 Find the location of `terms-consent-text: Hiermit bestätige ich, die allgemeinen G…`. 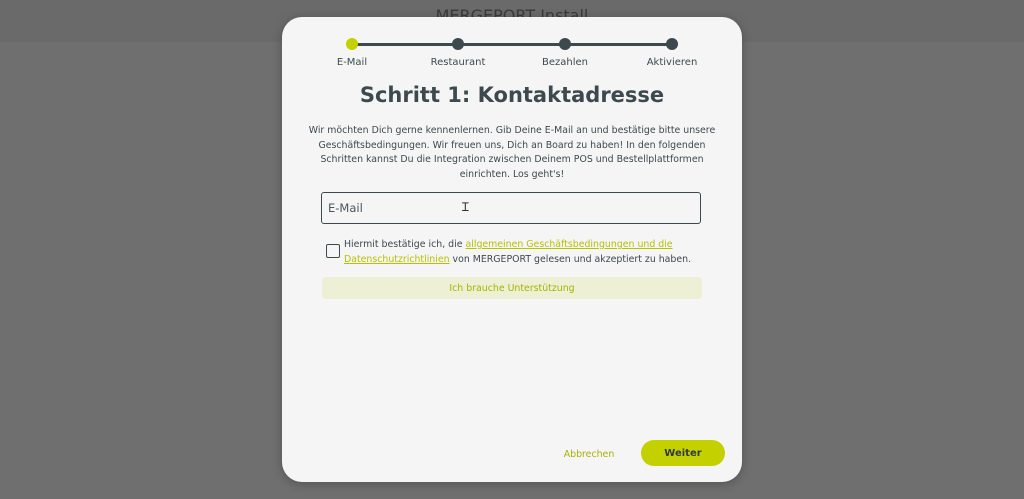

terms-consent-text: Hiermit bestätige ich, die allgemeinen G… is located at coordinates (524, 252).